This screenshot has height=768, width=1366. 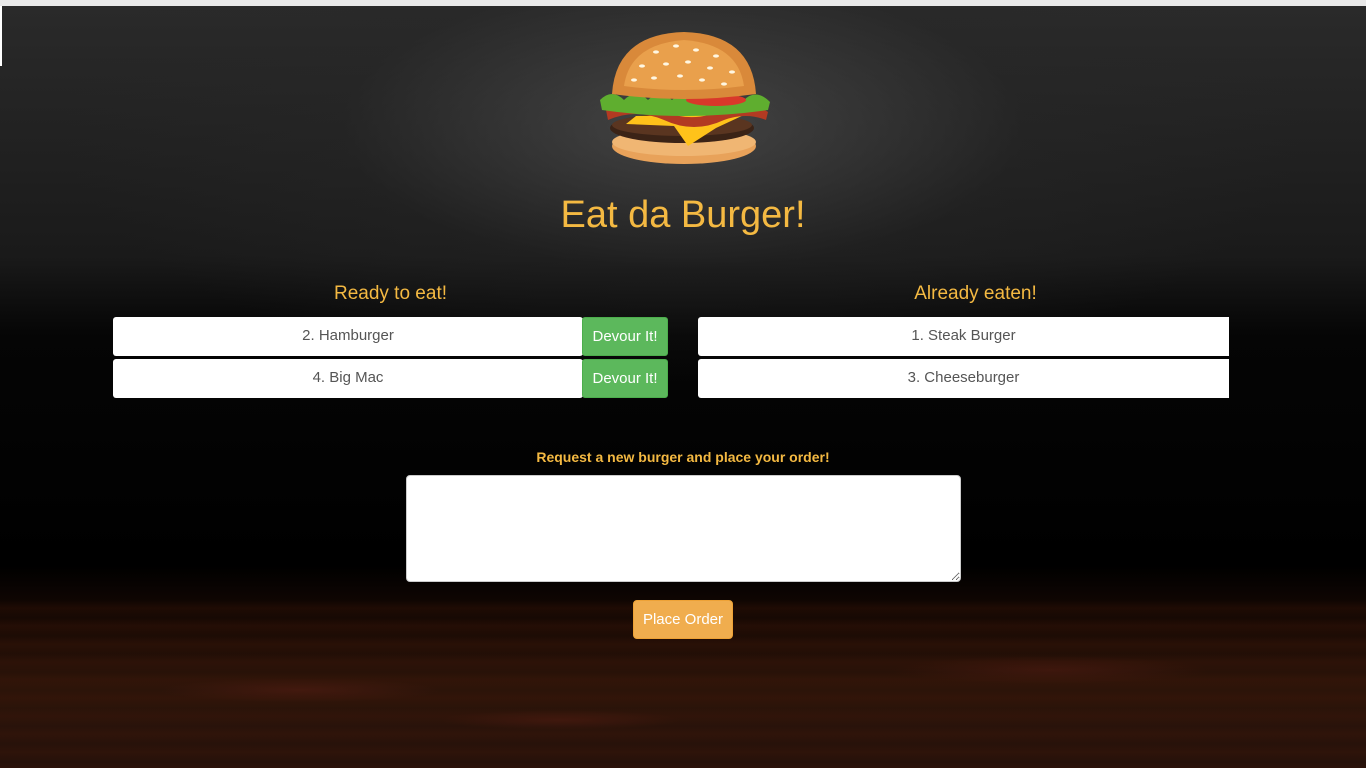 I want to click on already-eaten-heading: Already eaten!, so click(x=975, y=293).